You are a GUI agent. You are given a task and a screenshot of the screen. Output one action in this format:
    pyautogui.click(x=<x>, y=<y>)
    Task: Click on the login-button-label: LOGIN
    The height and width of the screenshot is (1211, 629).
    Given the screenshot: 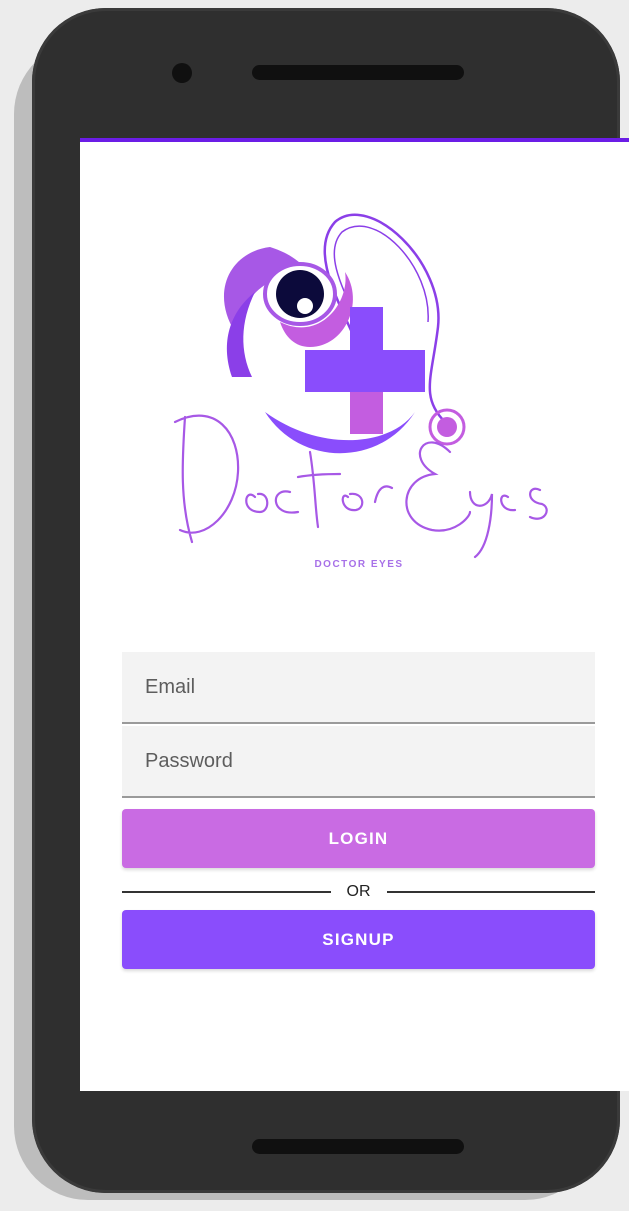 What is the action you would take?
    pyautogui.click(x=358, y=838)
    